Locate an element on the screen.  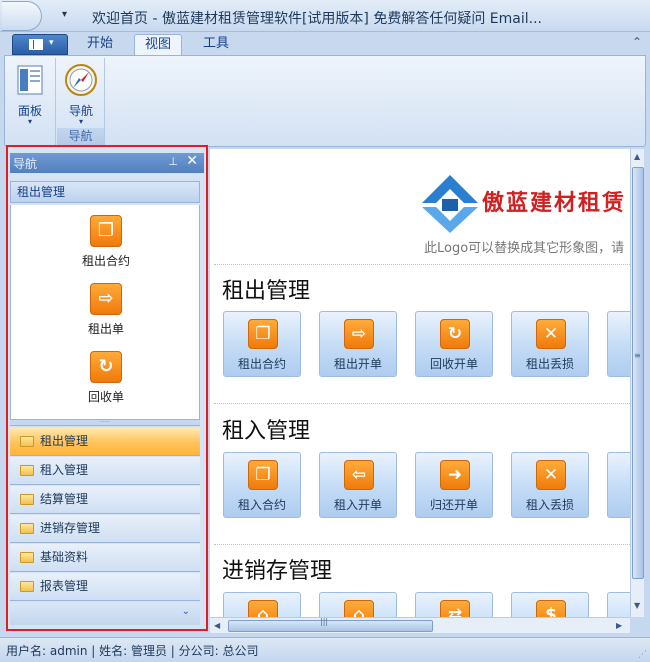
nav-item-rent-out-order: ⇨ 租出单 is located at coordinates (105, 313).